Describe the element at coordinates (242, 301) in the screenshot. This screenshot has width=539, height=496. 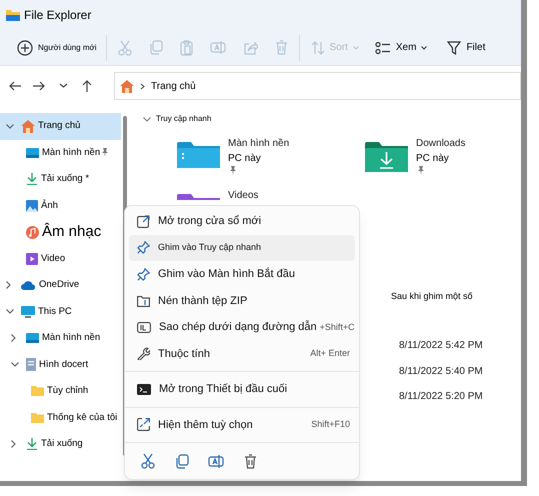
I see `menu-item: Nén thành tệp ZIP` at that location.